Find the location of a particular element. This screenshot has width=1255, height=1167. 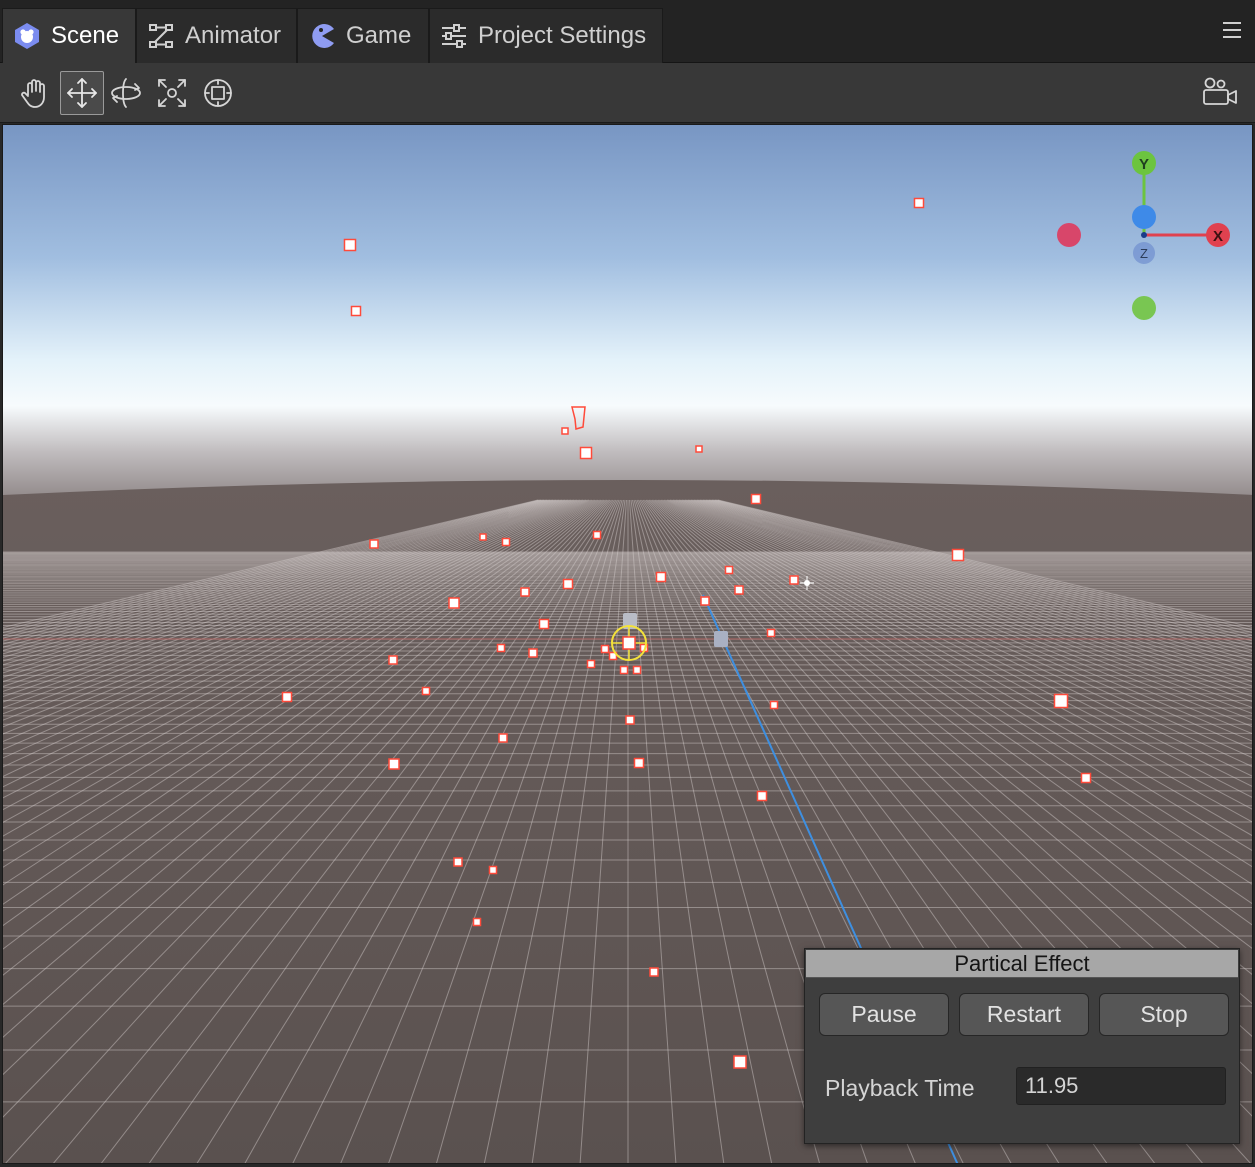

tab-label: Project Settings is located at coordinates (562, 35).